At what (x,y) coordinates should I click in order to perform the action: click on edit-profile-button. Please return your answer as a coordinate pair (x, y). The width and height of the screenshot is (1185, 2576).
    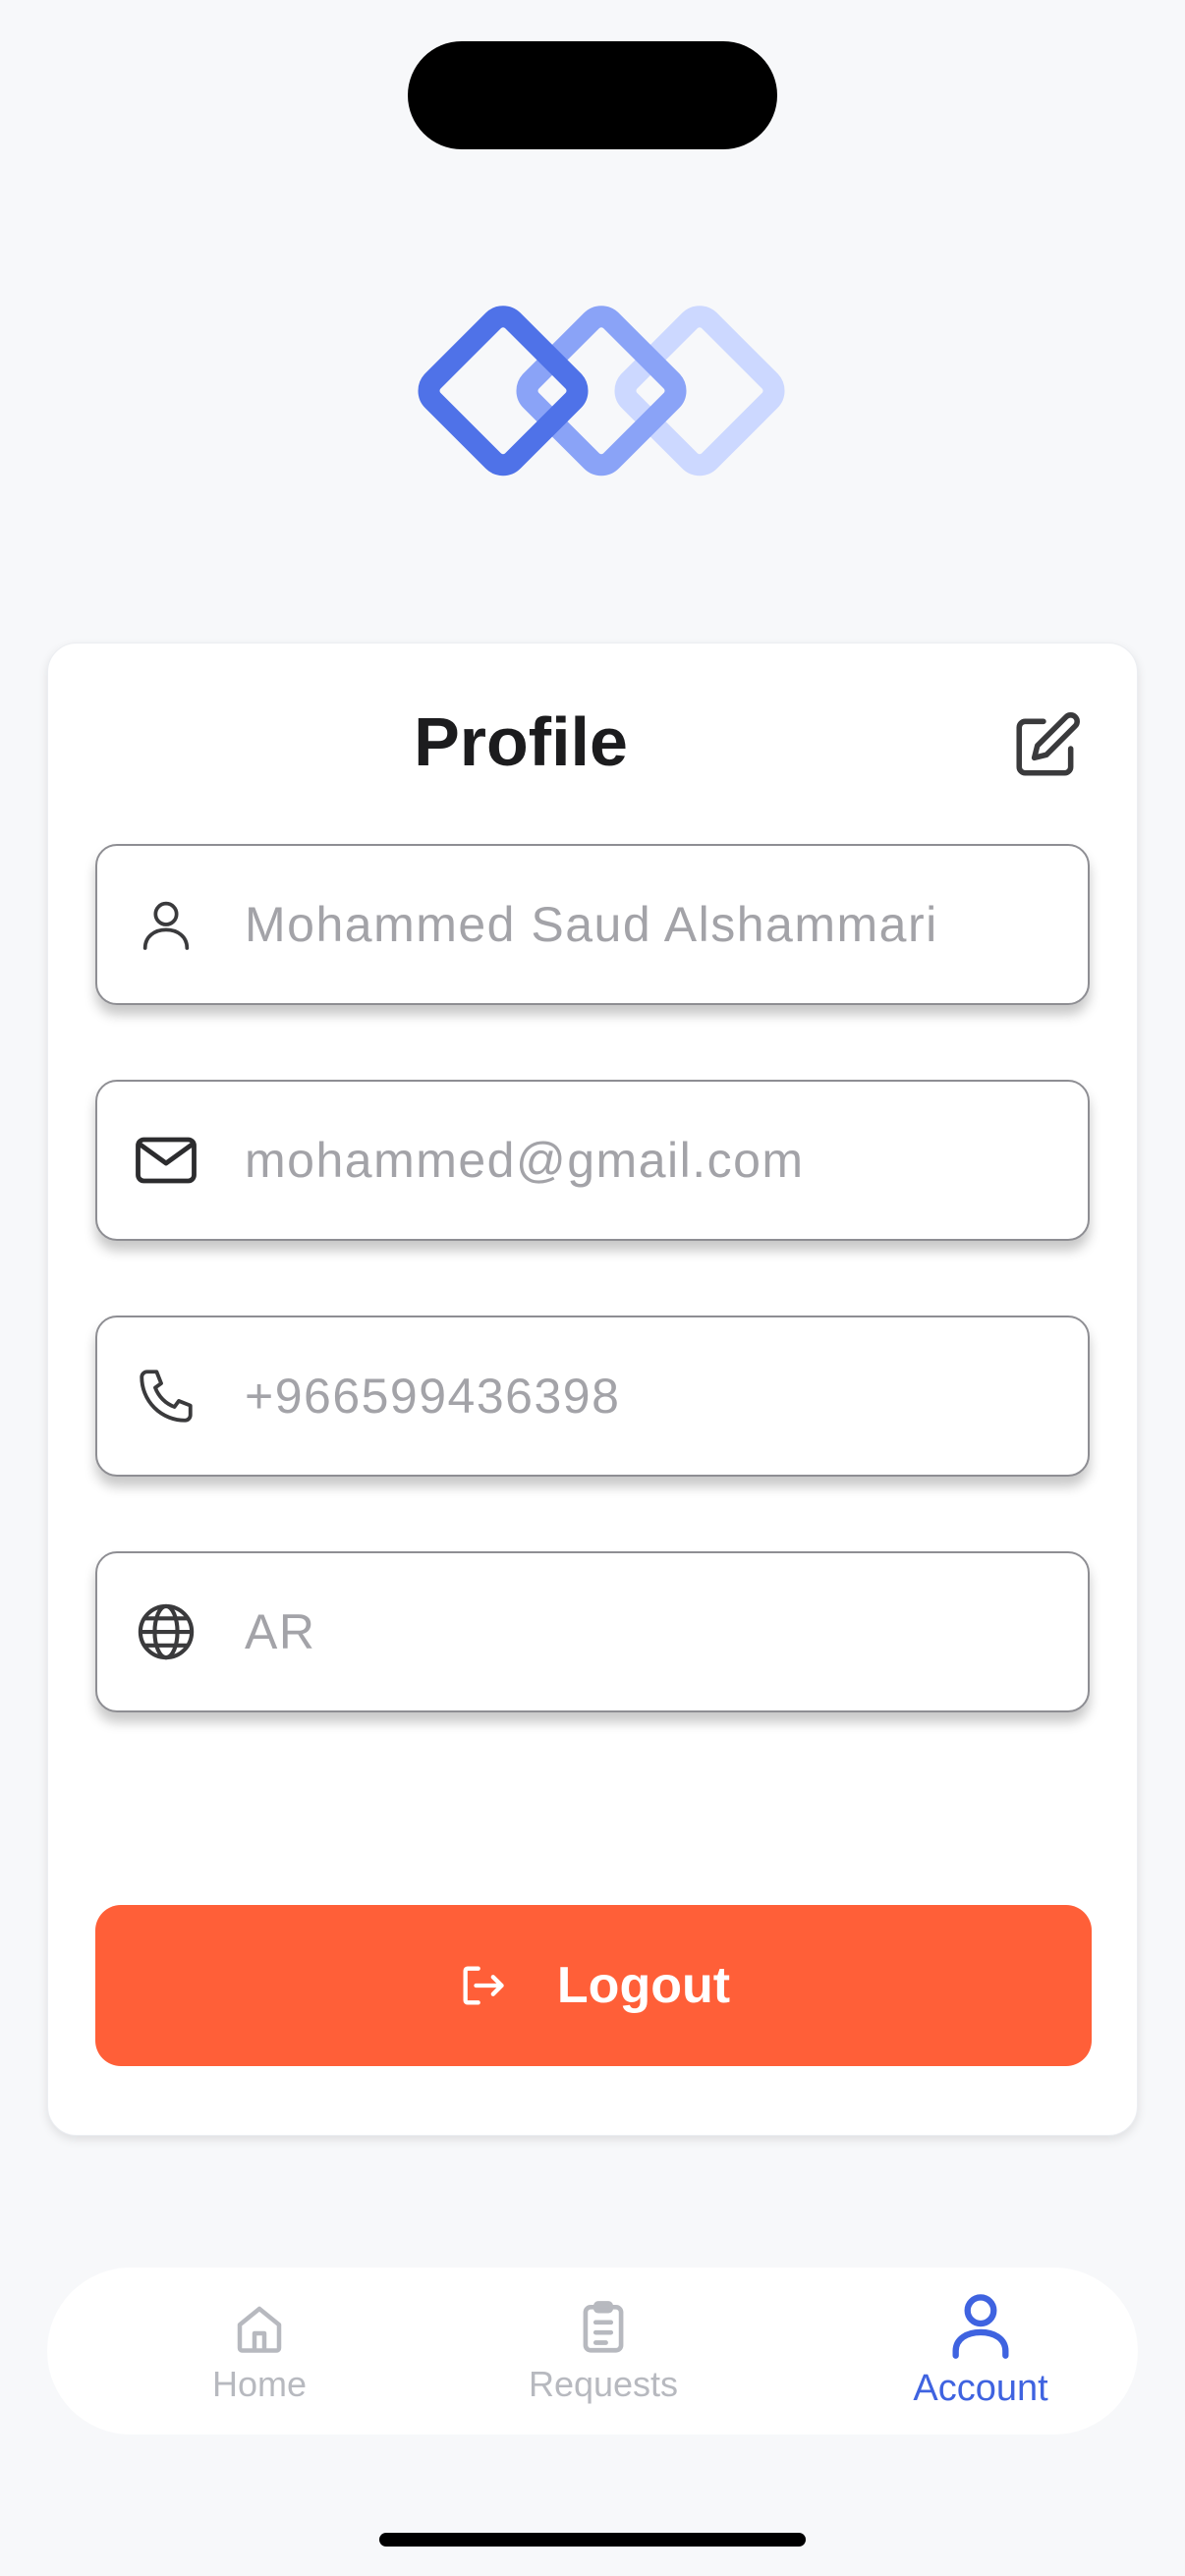
    Looking at the image, I should click on (1046, 745).